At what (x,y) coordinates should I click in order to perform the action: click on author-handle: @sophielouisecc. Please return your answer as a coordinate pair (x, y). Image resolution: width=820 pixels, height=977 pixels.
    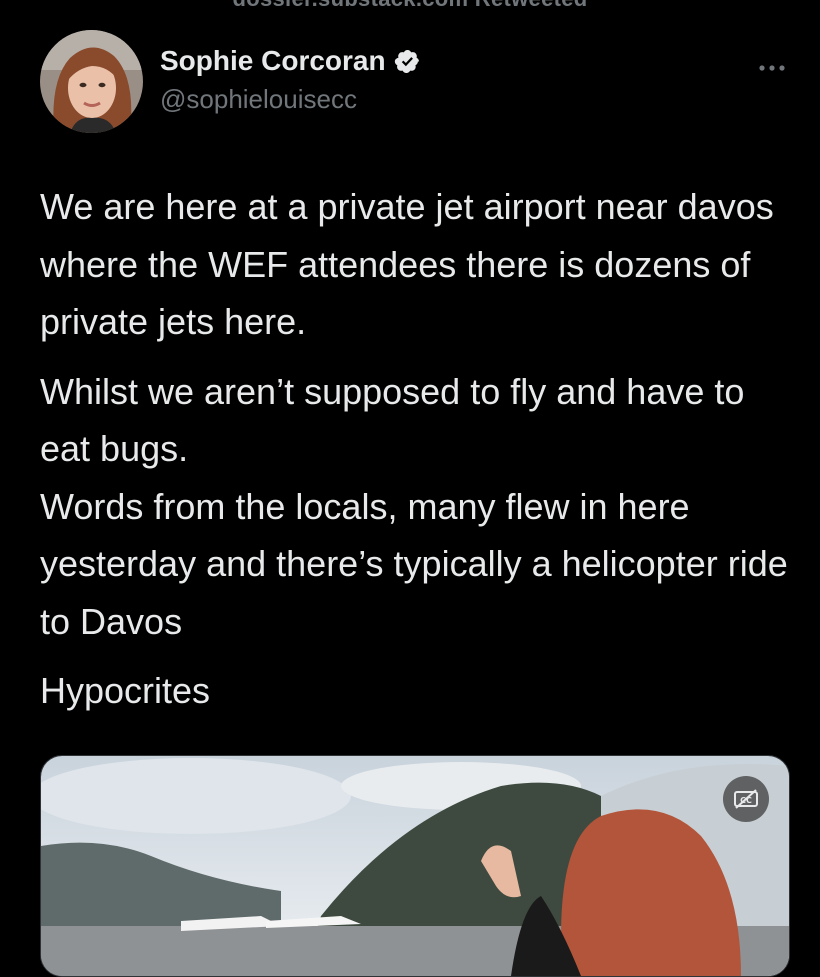
    Looking at the image, I should click on (258, 99).